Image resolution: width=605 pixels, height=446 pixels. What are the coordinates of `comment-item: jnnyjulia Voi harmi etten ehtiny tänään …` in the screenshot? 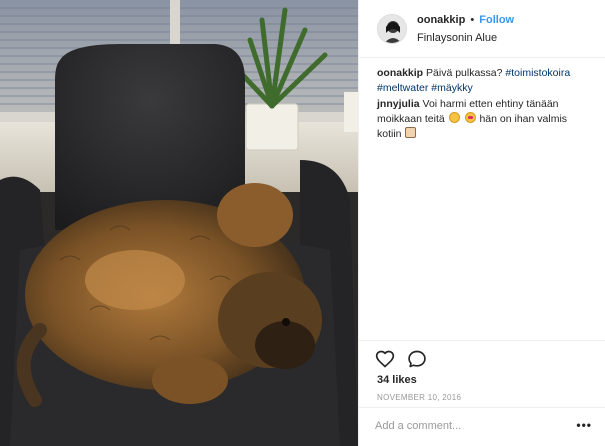 It's located at (485, 119).